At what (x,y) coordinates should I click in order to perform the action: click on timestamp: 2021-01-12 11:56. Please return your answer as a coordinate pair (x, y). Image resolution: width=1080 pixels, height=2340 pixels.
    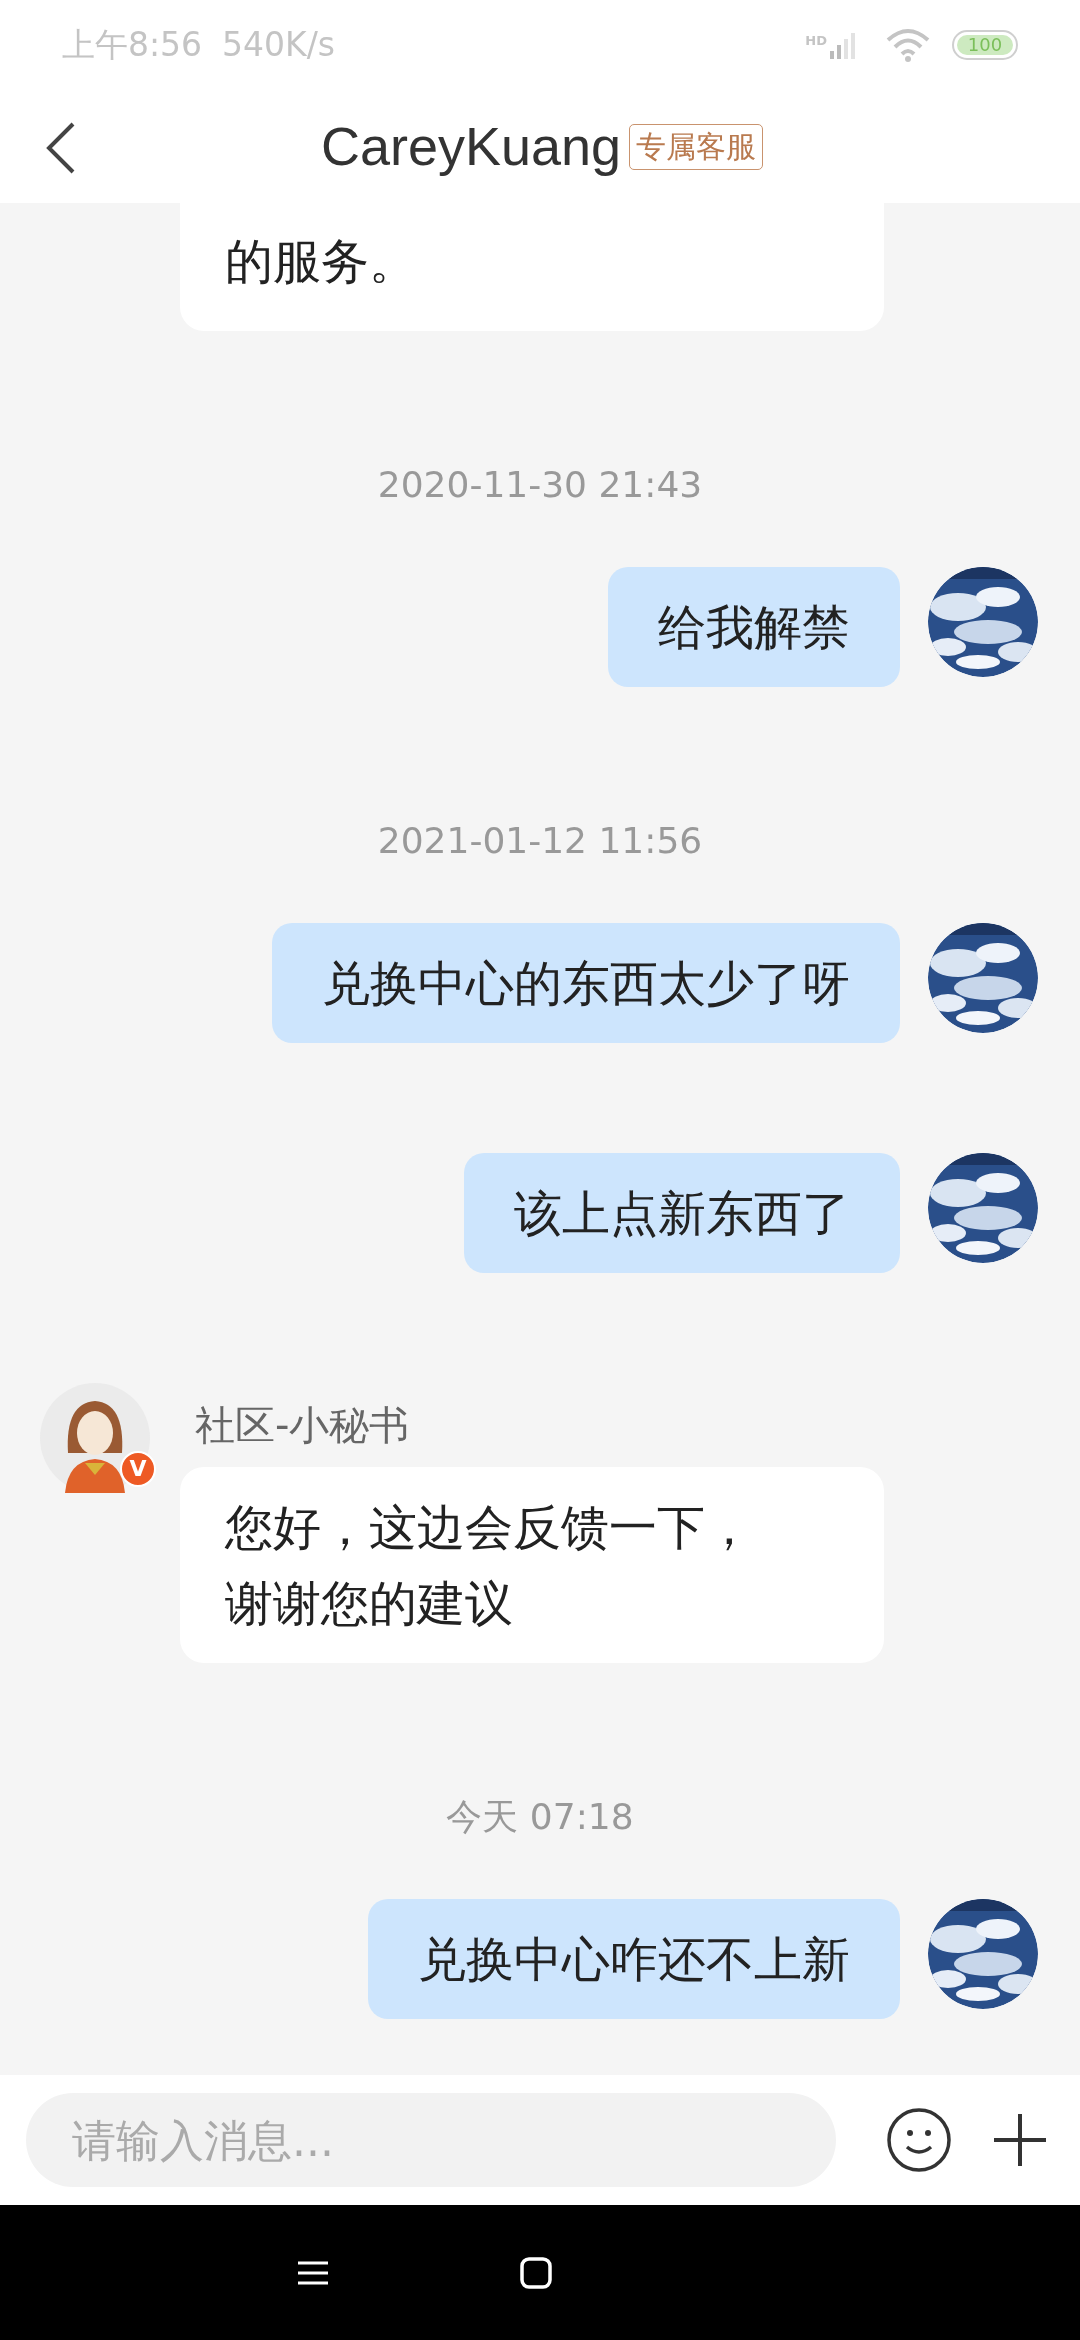
    Looking at the image, I should click on (540, 841).